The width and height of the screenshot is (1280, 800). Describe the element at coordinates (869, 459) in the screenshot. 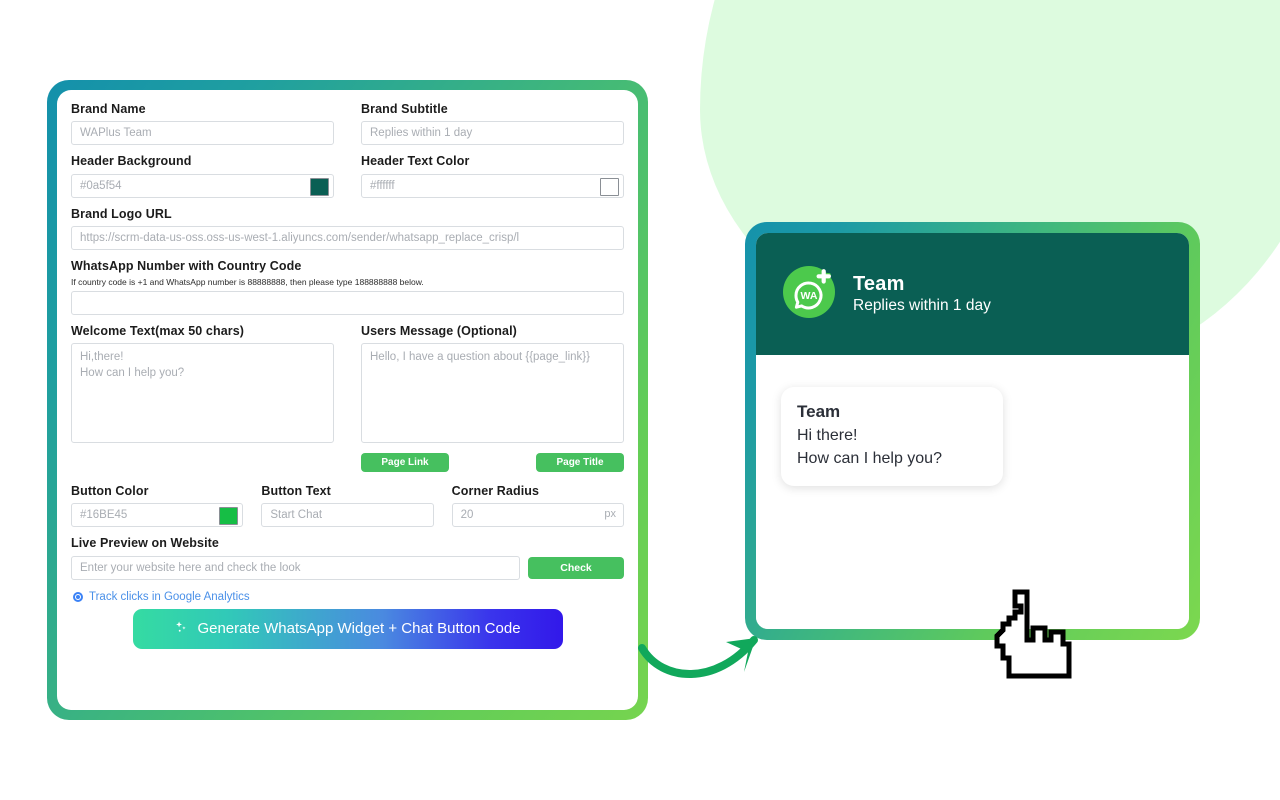

I see `chat-bubble-line-2: How can I help you?` at that location.